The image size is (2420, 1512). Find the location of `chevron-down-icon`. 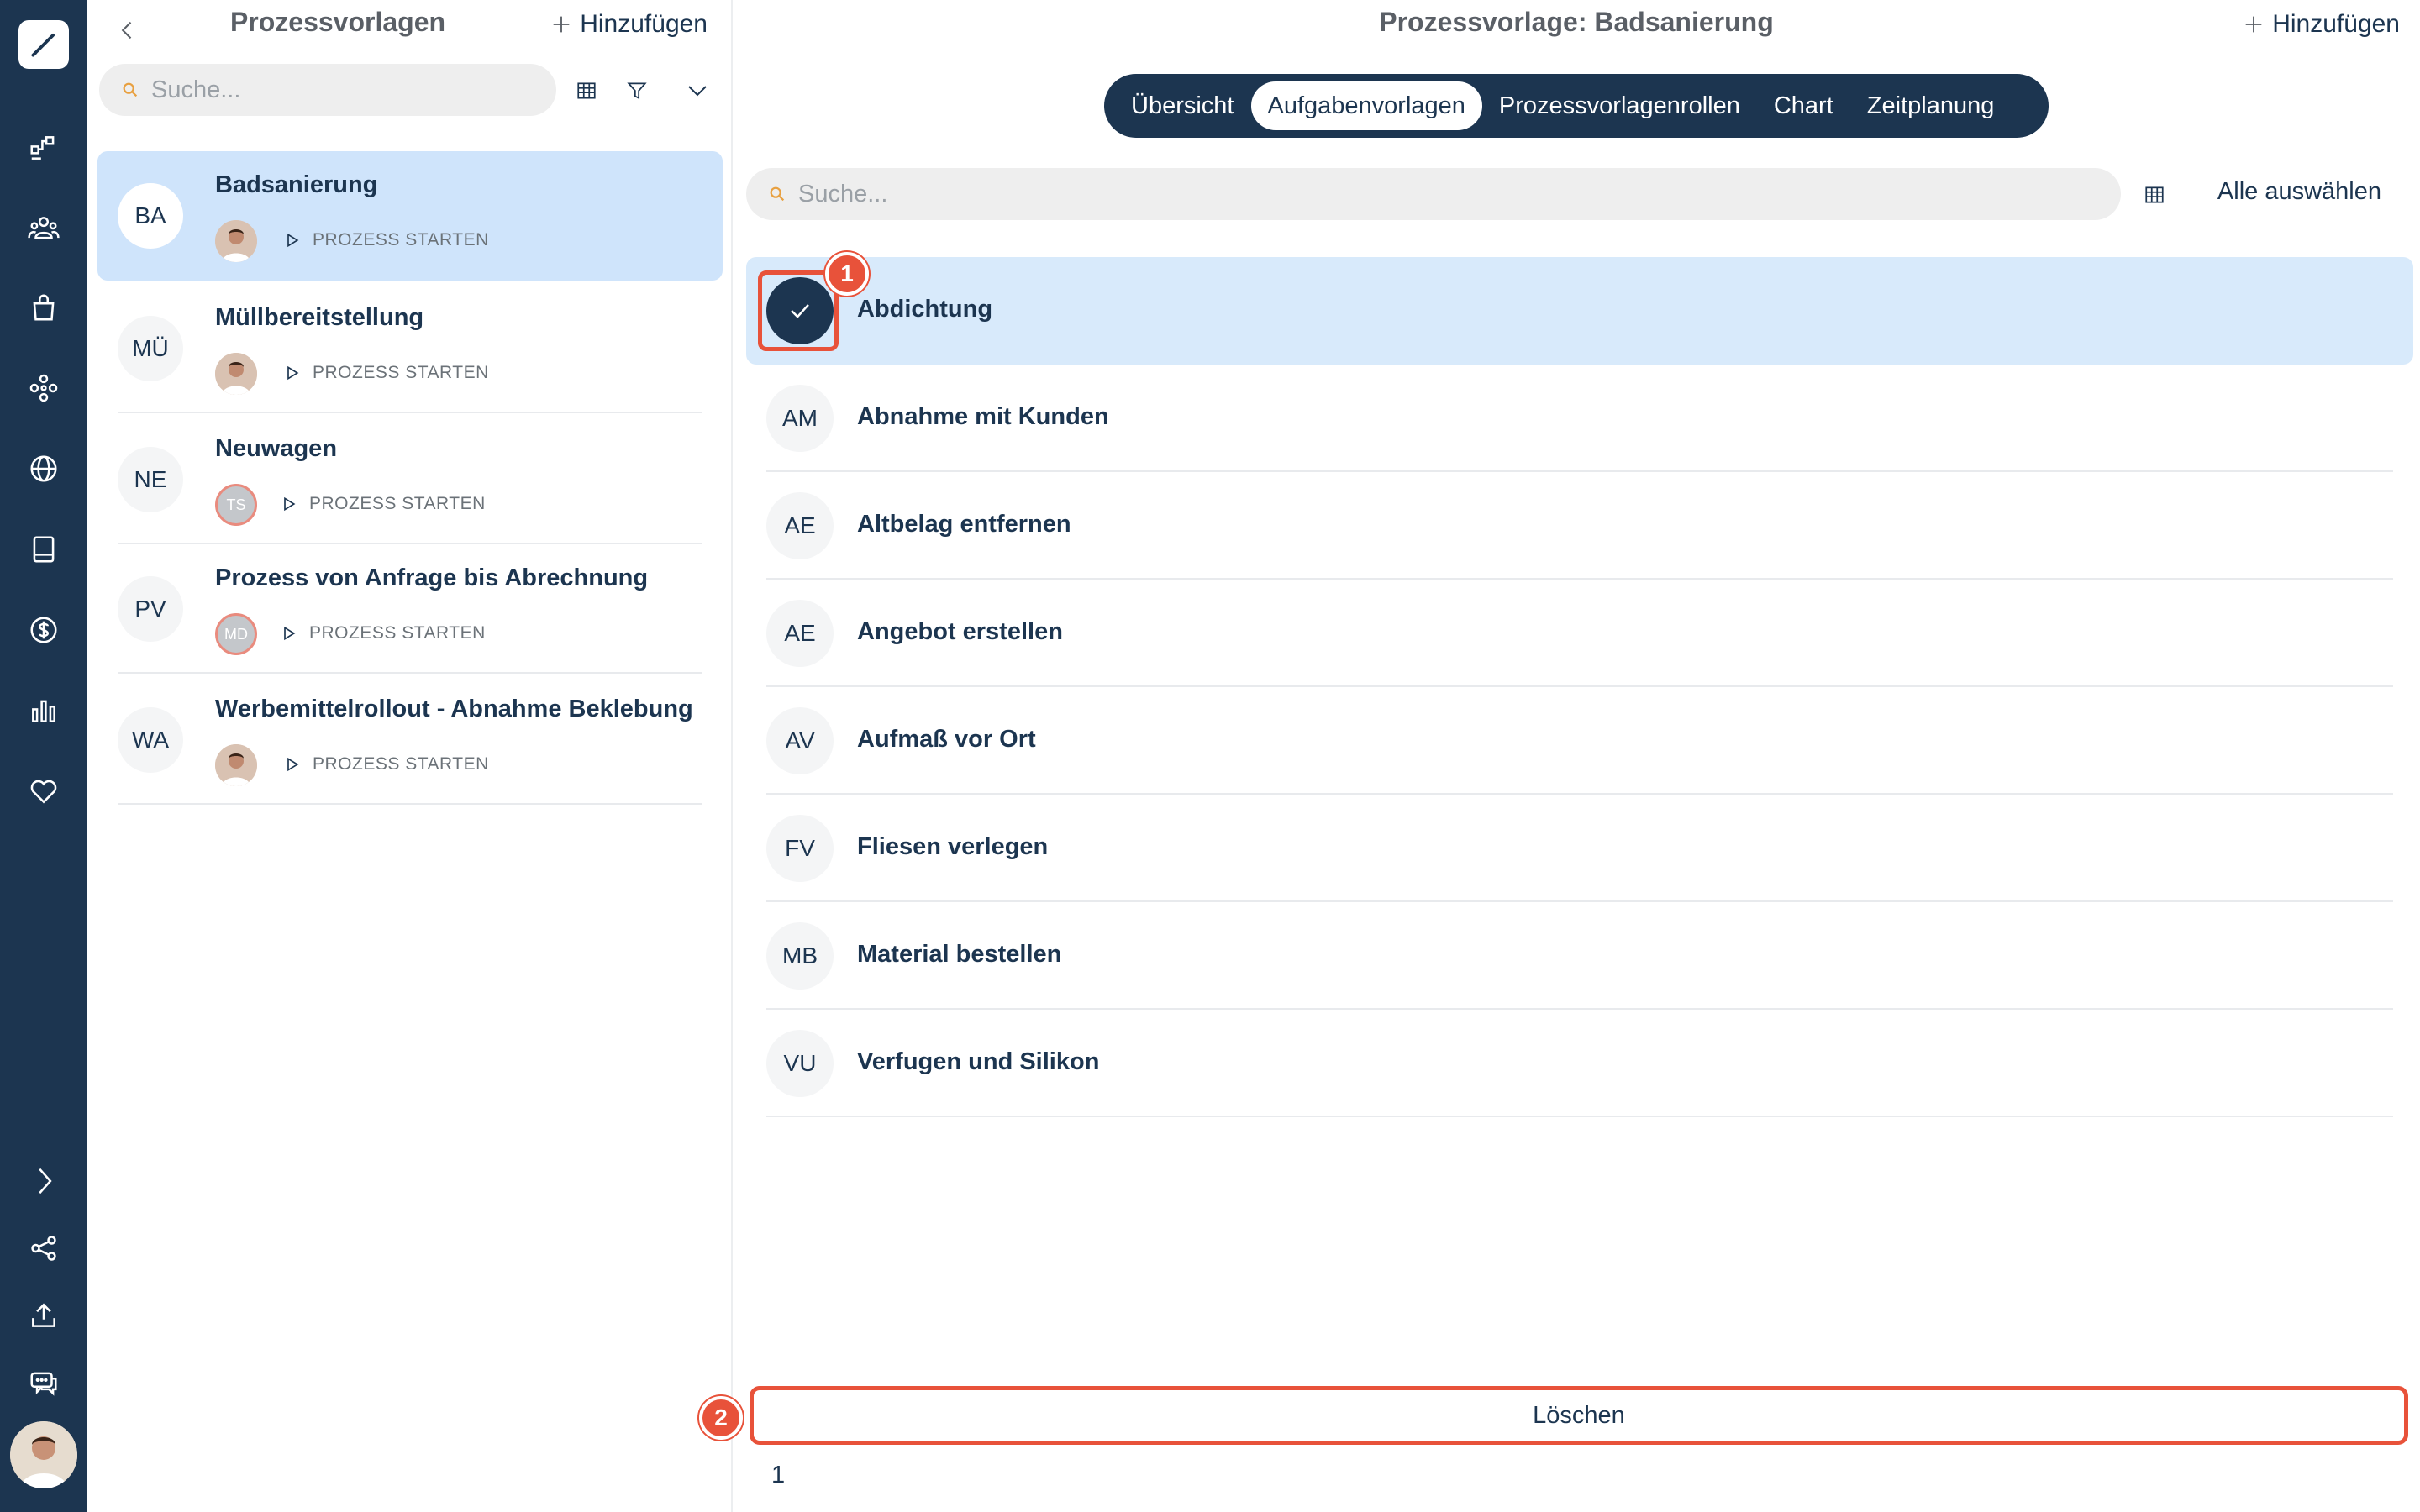

chevron-down-icon is located at coordinates (697, 91).